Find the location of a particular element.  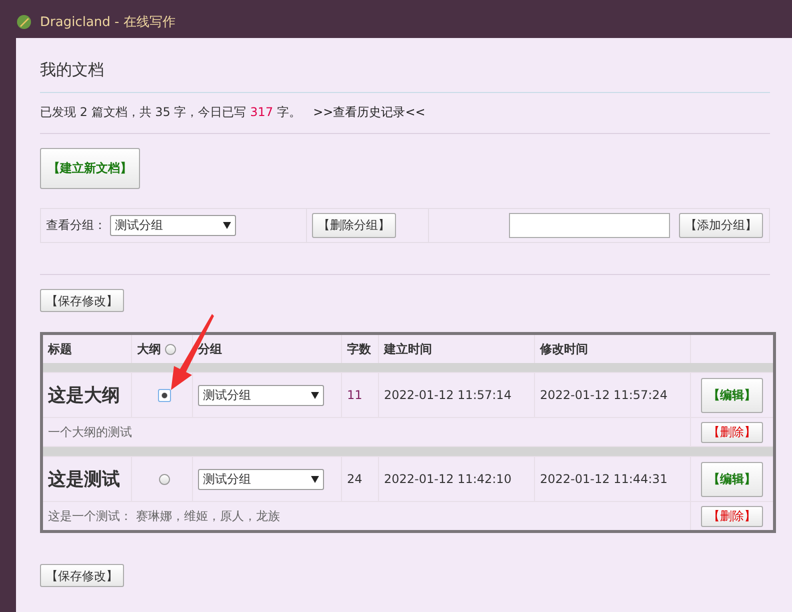

table-cell: 2022-01-12 11:57:14 is located at coordinates (448, 395).